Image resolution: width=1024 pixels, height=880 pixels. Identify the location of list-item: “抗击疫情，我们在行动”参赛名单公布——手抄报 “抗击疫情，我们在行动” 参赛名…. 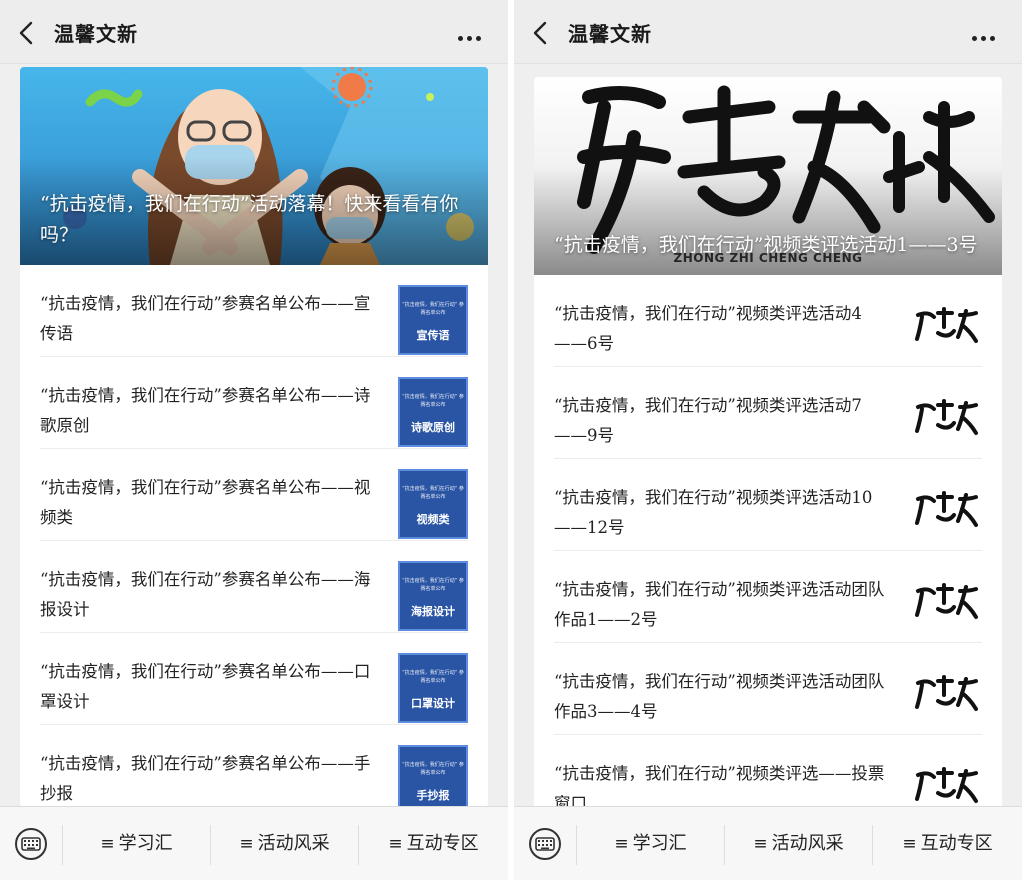
(254, 766).